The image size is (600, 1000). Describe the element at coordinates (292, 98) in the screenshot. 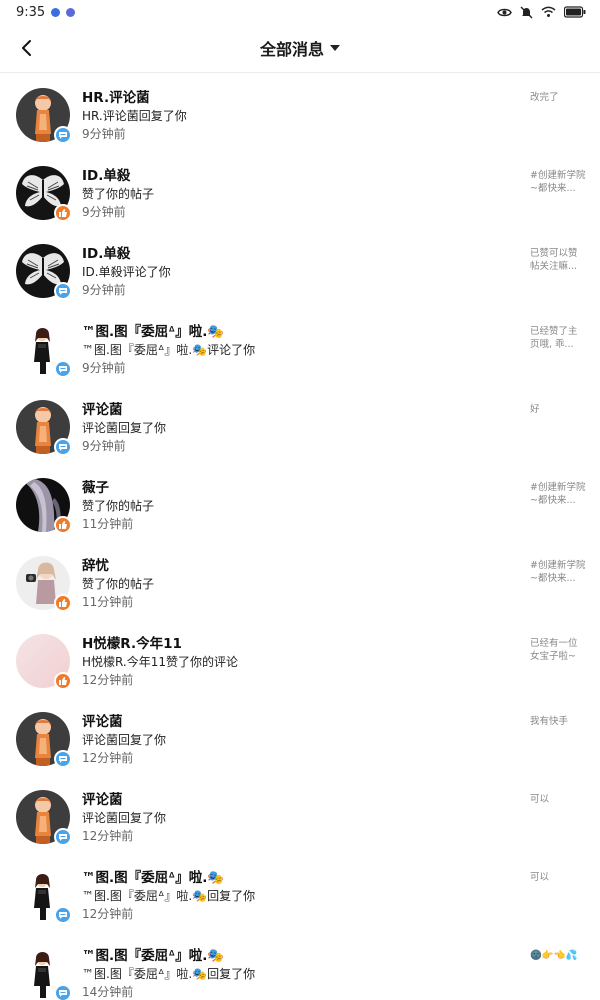

I see `sender-name: HR.评论菌` at that location.